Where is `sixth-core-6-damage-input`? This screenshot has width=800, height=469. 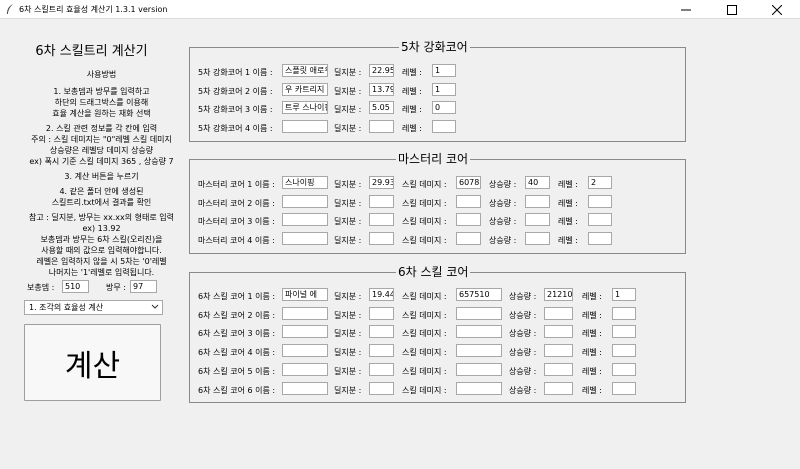 sixth-core-6-damage-input is located at coordinates (479, 388).